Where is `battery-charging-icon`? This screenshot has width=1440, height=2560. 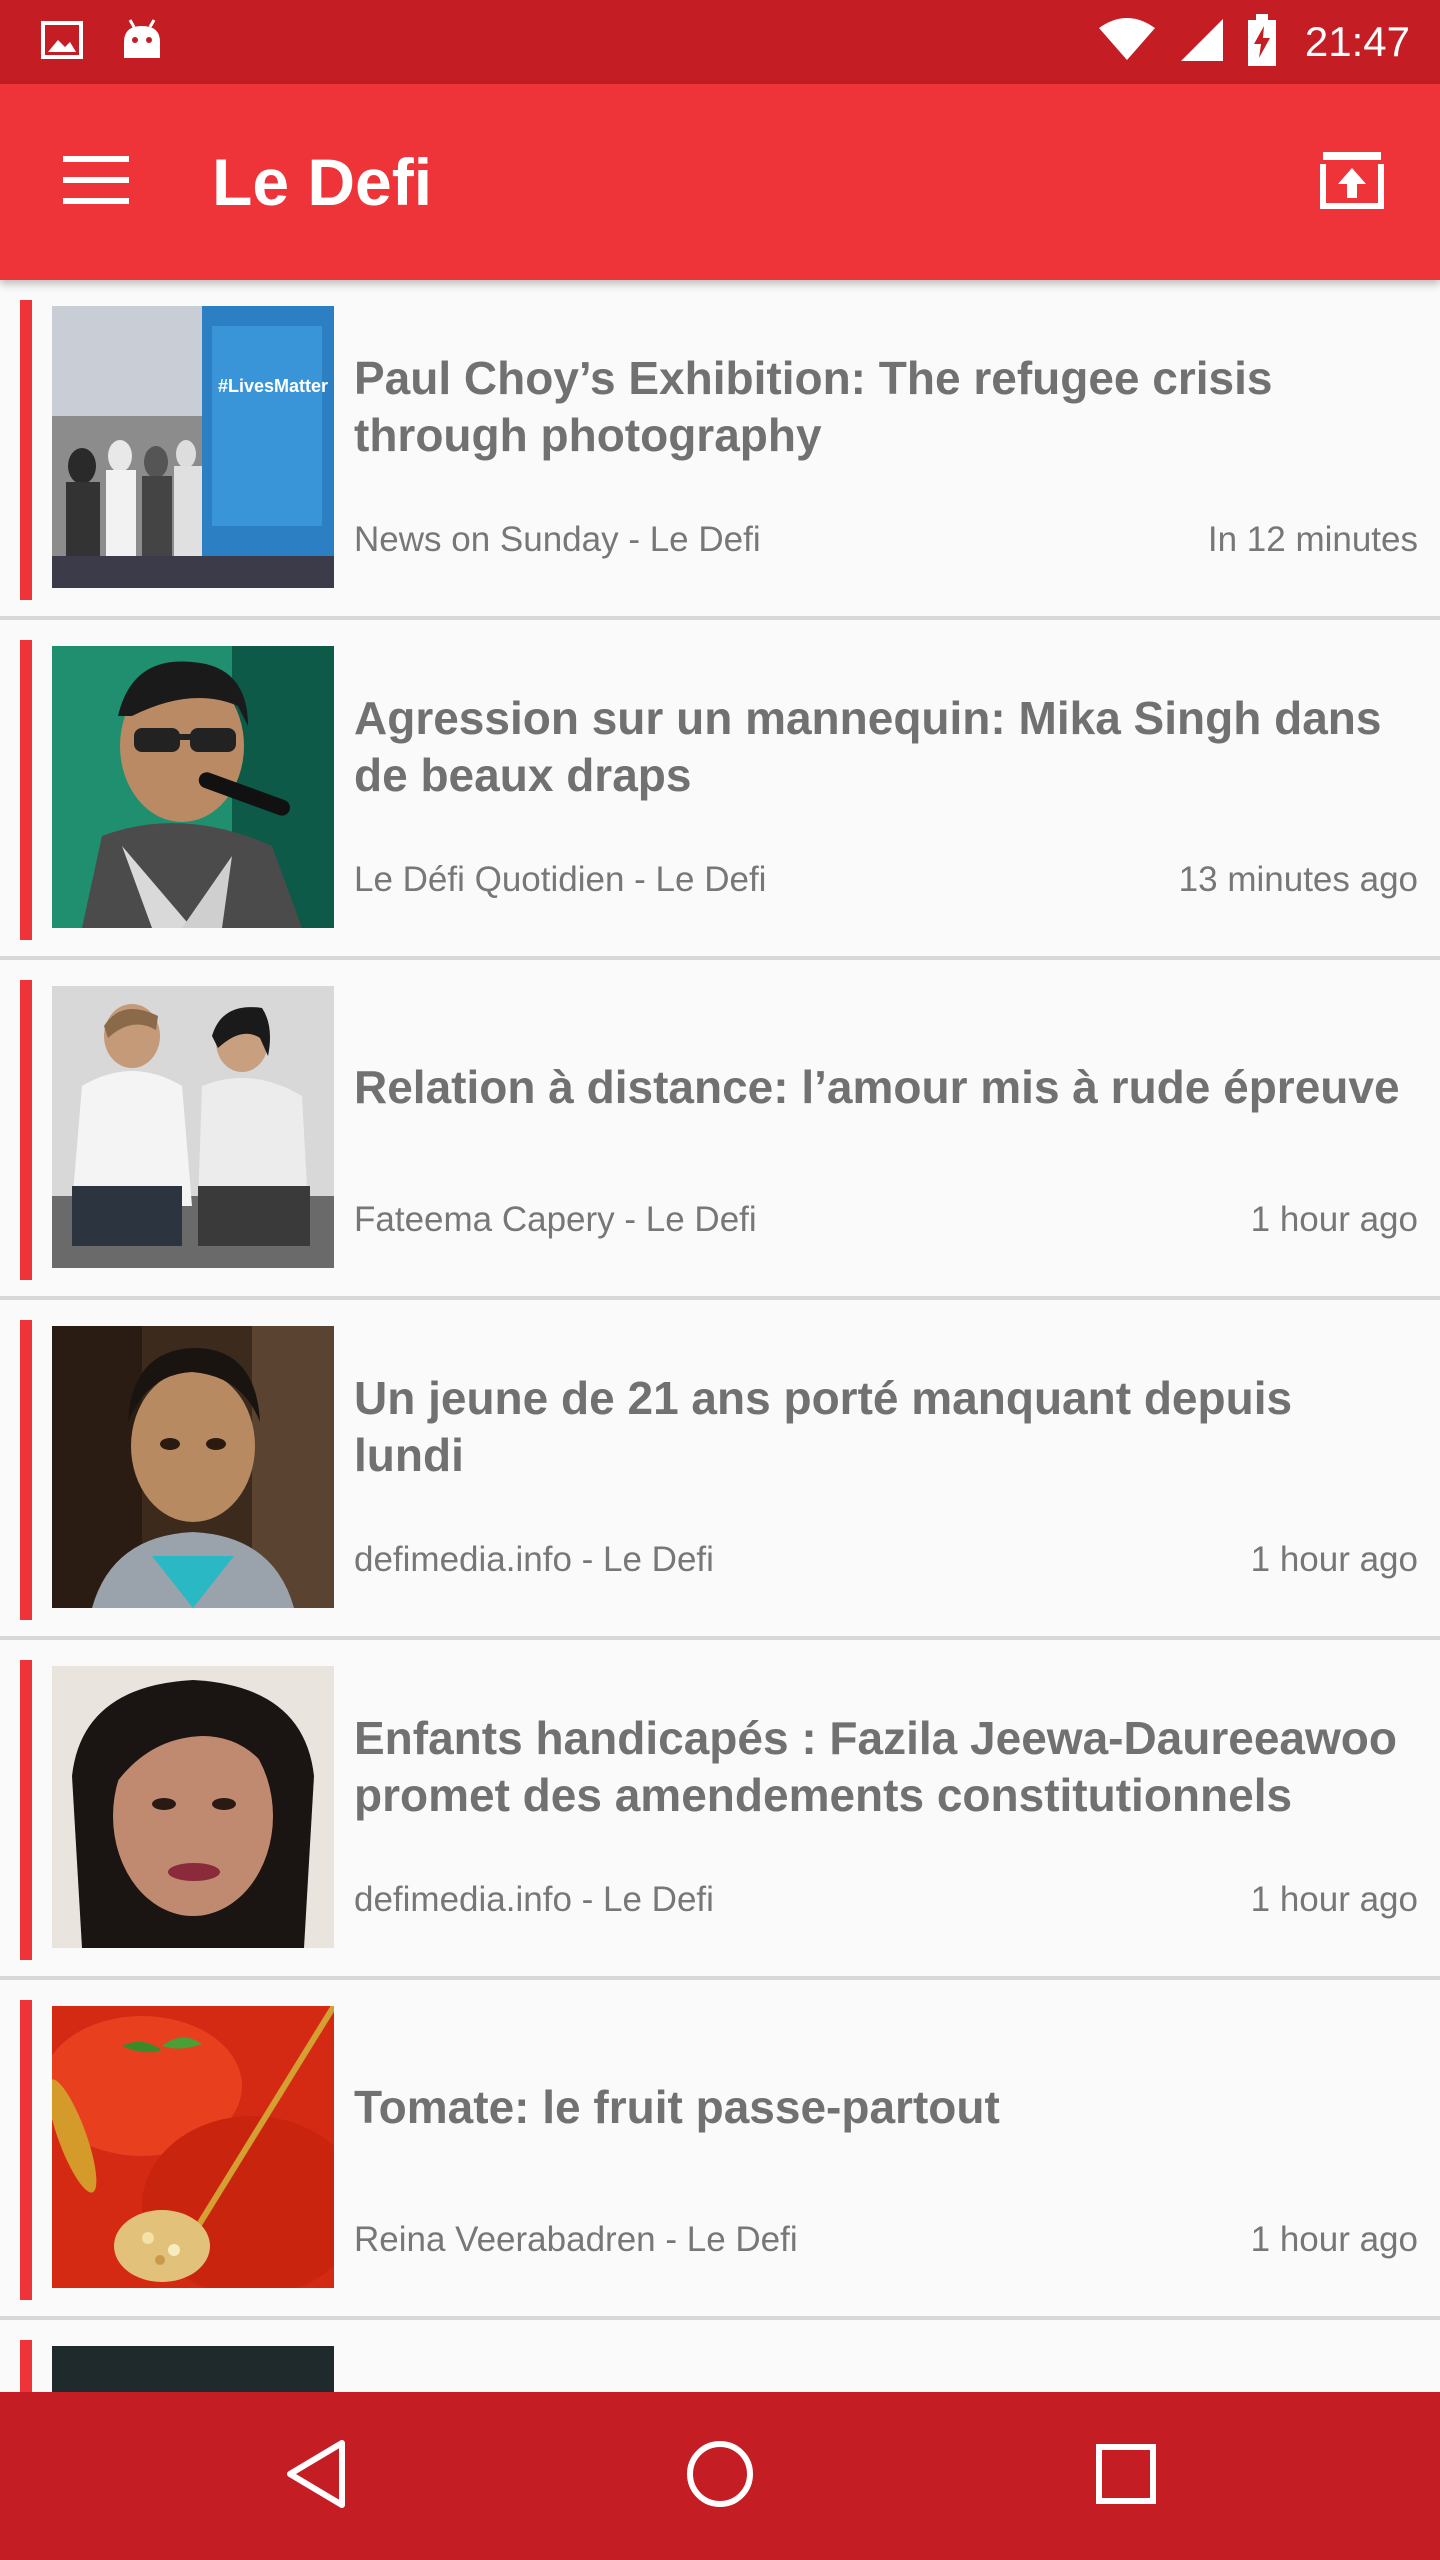
battery-charging-icon is located at coordinates (1262, 42).